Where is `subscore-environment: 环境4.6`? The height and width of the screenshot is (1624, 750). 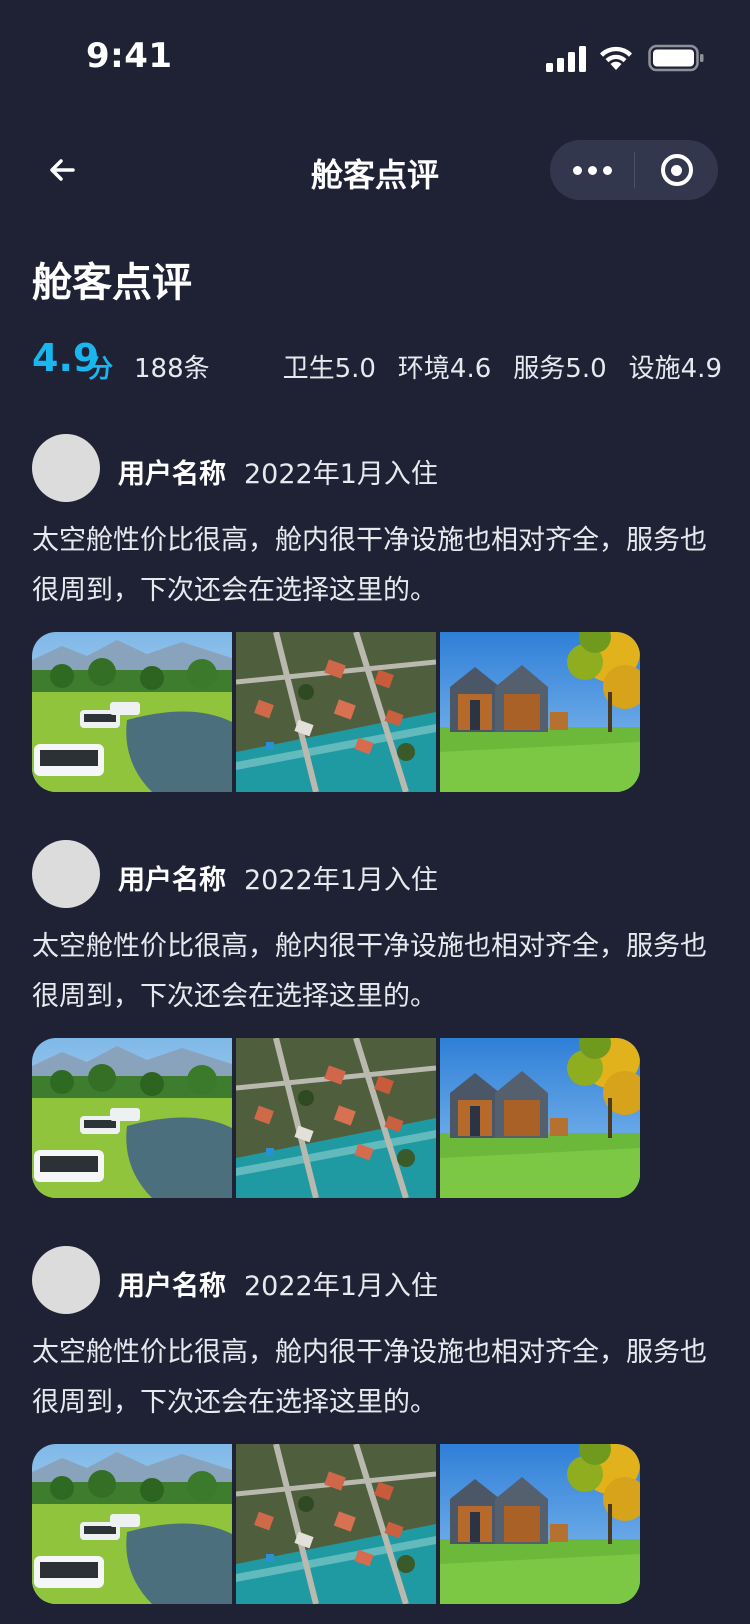 subscore-environment: 环境4.6 is located at coordinates (444, 369).